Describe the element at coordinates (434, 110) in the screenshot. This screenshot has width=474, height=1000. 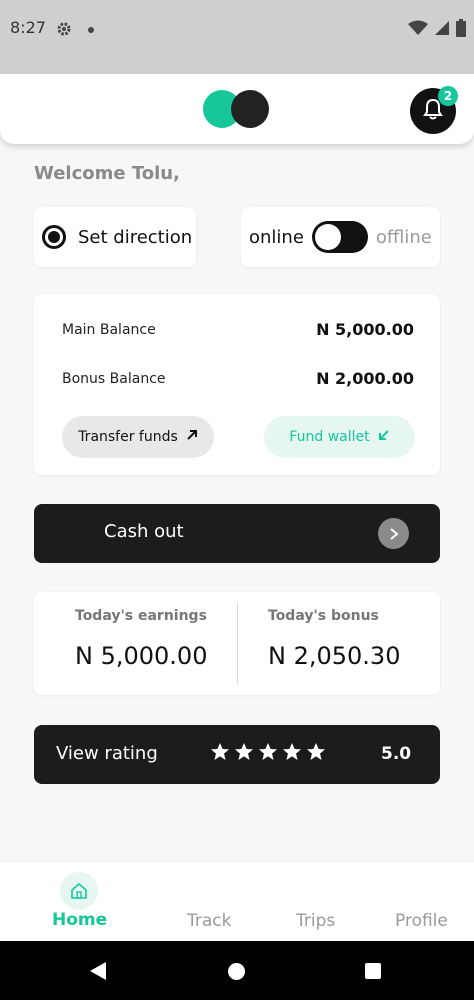
I see `notification-button: 2` at that location.